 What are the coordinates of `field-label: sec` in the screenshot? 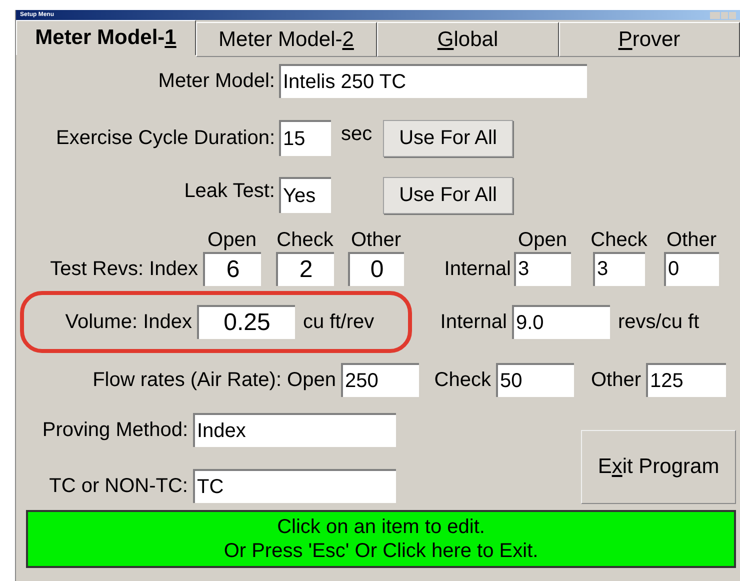 It's located at (357, 134).